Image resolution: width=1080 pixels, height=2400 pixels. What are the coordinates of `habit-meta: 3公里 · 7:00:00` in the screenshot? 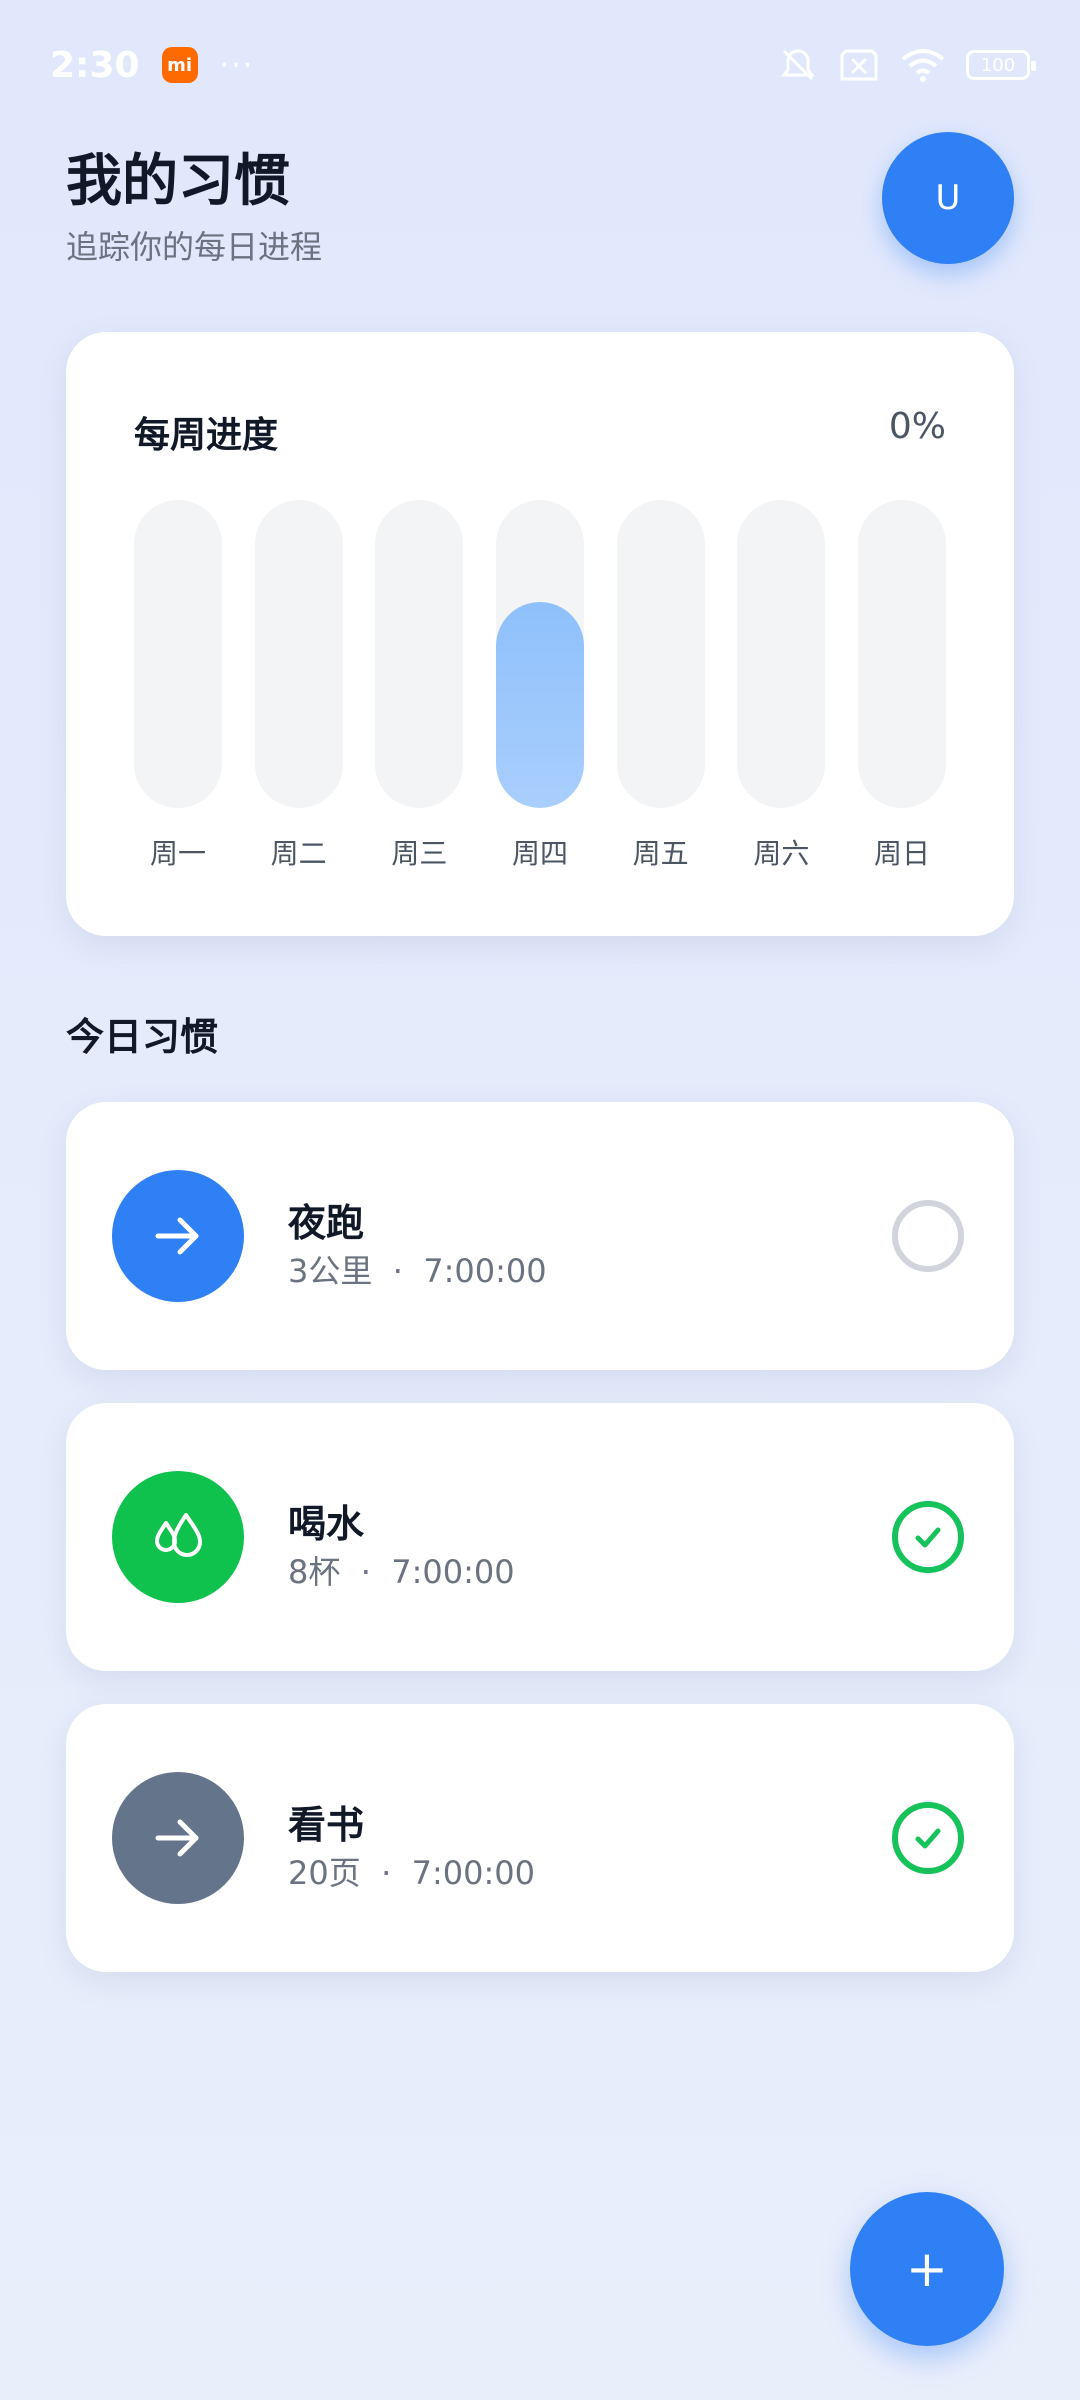 It's located at (417, 1269).